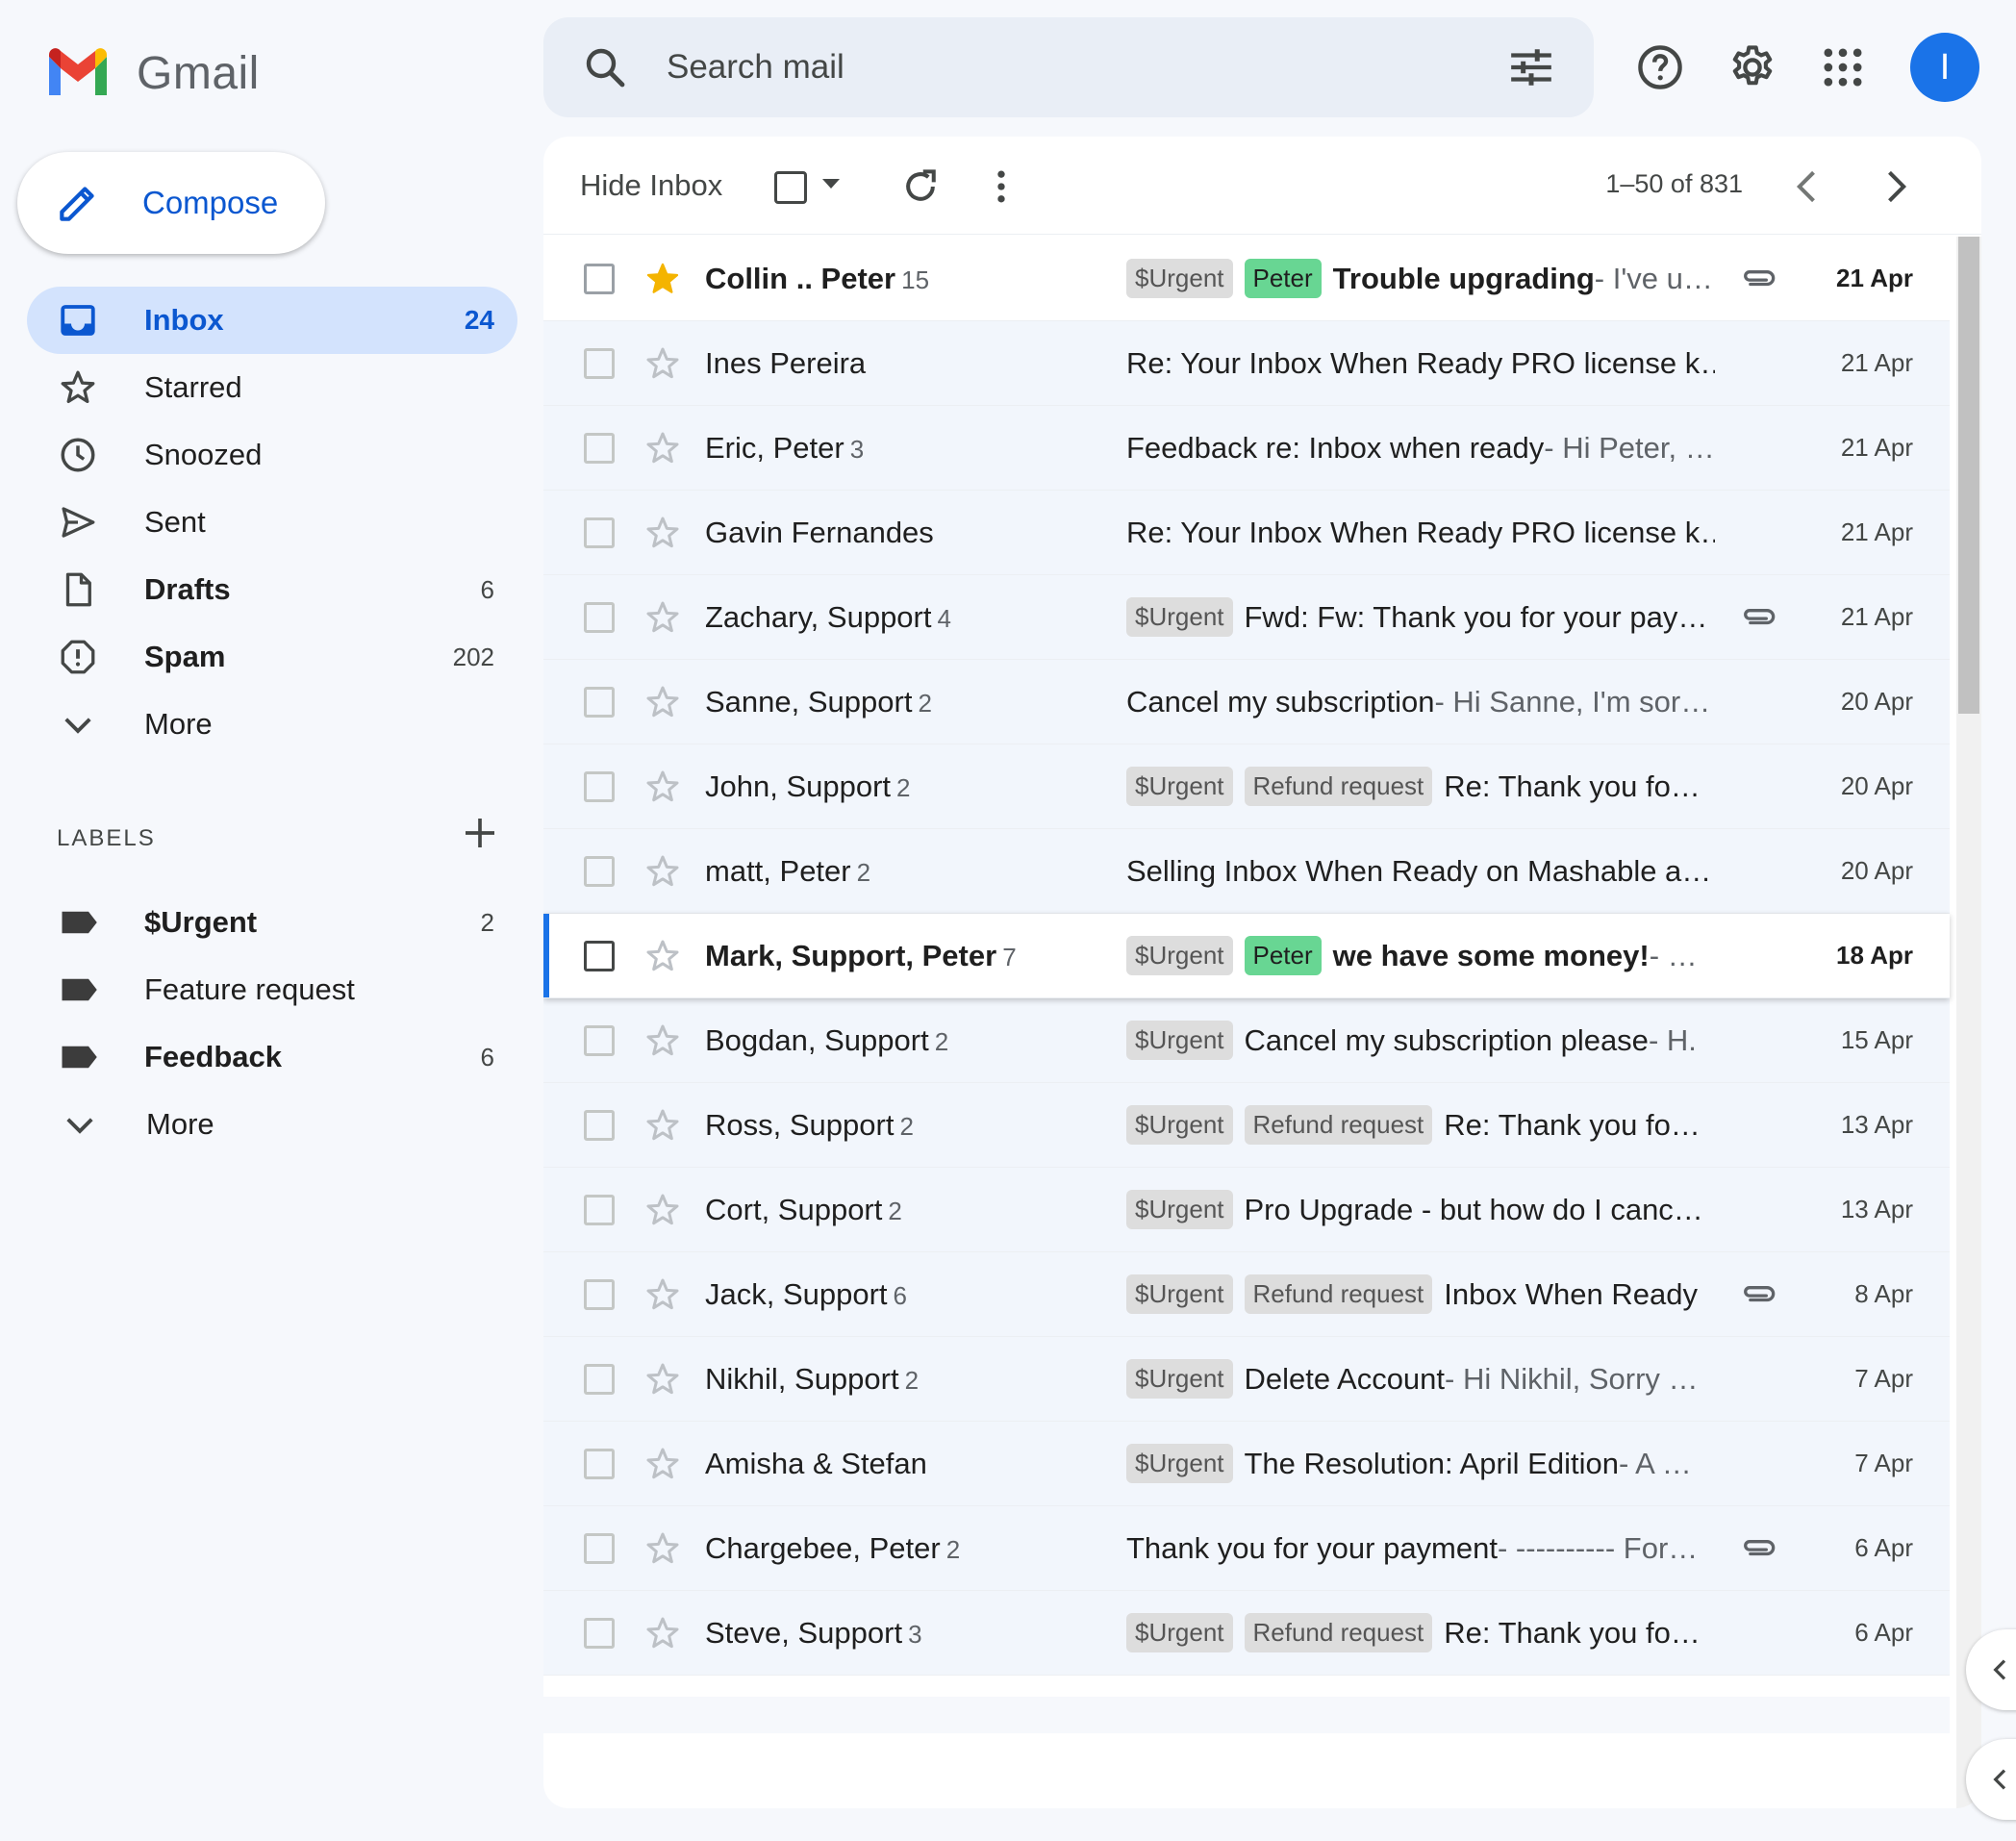 Image resolution: width=2016 pixels, height=1841 pixels. What do you see at coordinates (791, 188) in the screenshot?
I see `select-all-checkbox` at bounding box center [791, 188].